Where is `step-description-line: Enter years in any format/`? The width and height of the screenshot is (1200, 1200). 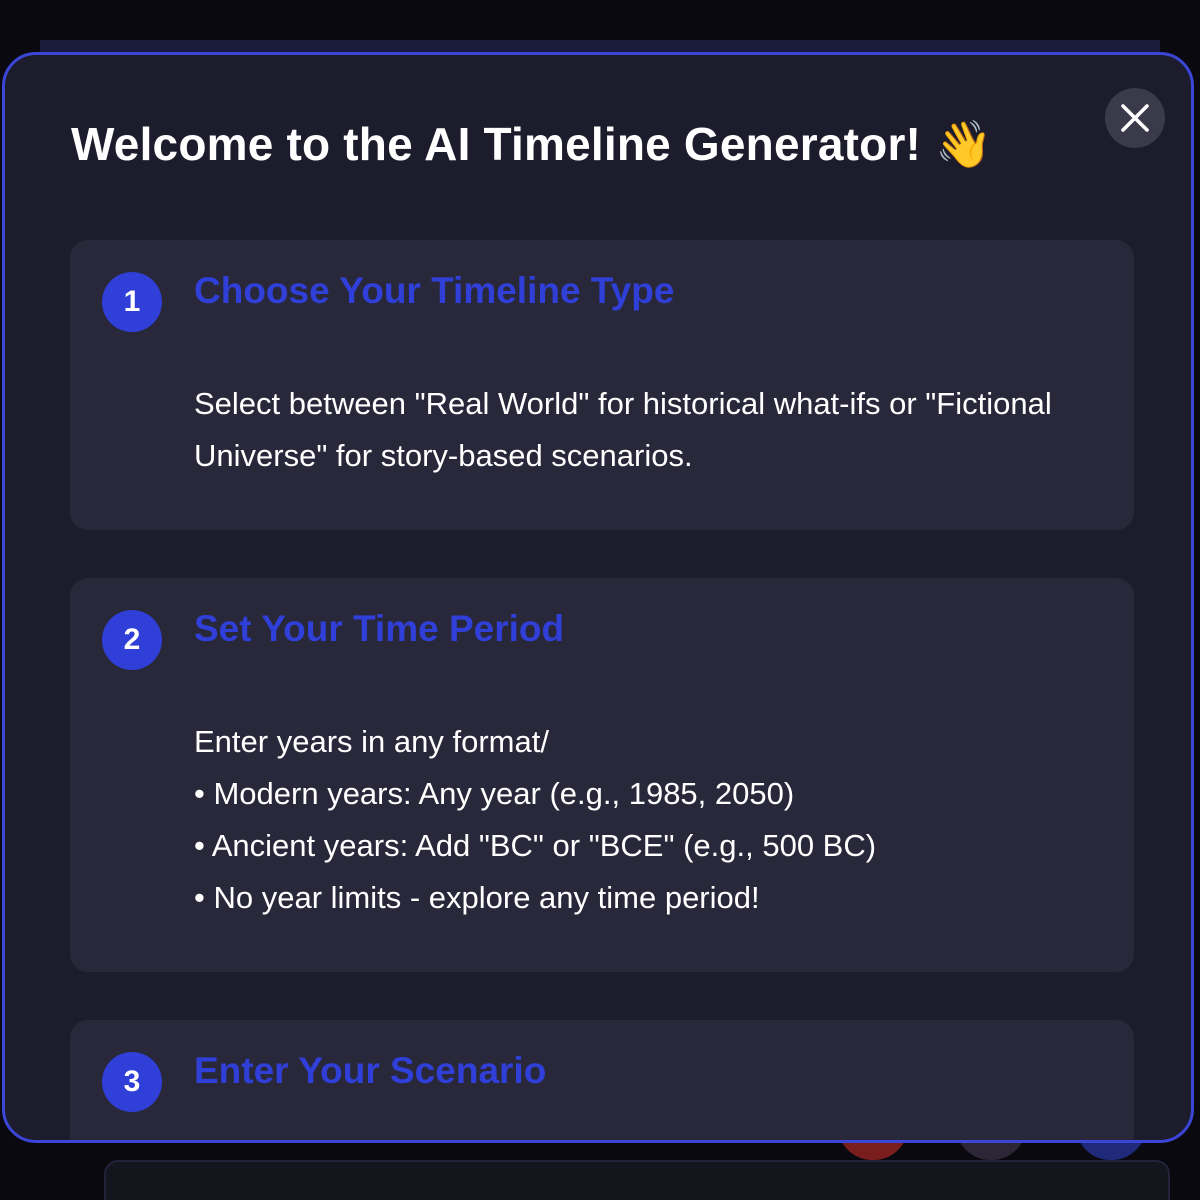 step-description-line: Enter years in any format/ is located at coordinates (371, 741).